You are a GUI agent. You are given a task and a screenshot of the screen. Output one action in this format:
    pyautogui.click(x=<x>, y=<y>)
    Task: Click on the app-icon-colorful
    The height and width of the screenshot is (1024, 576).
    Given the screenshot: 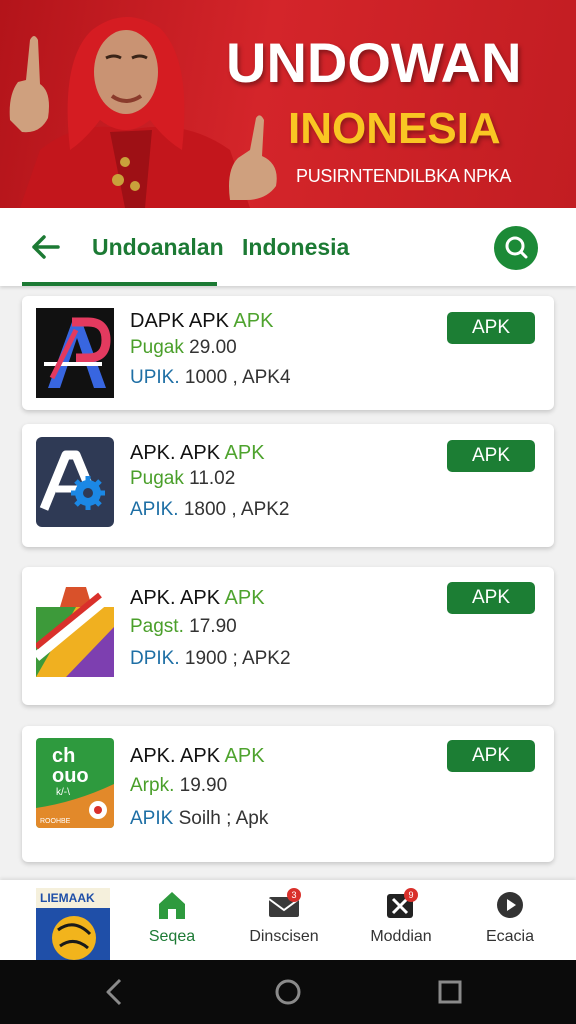 What is the action you would take?
    pyautogui.click(x=75, y=632)
    